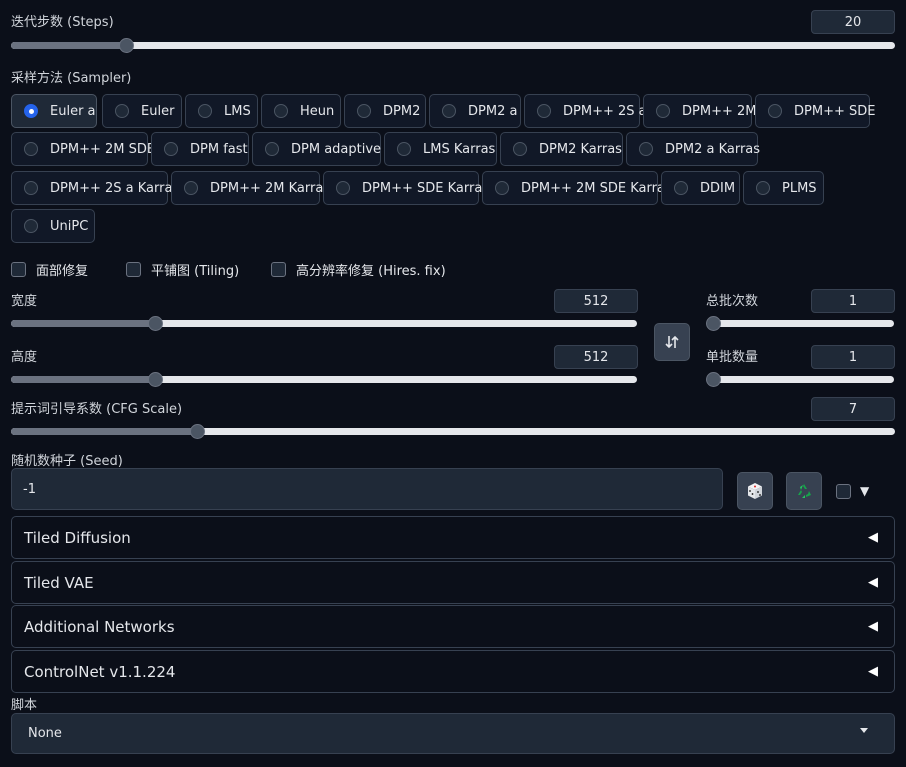  Describe the element at coordinates (693, 149) in the screenshot. I see `sampler-option: DPM2 a Karras` at that location.